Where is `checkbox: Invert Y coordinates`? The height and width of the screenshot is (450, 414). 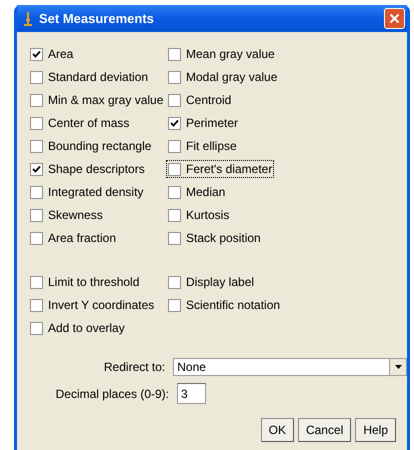
checkbox: Invert Y coordinates is located at coordinates (92, 305).